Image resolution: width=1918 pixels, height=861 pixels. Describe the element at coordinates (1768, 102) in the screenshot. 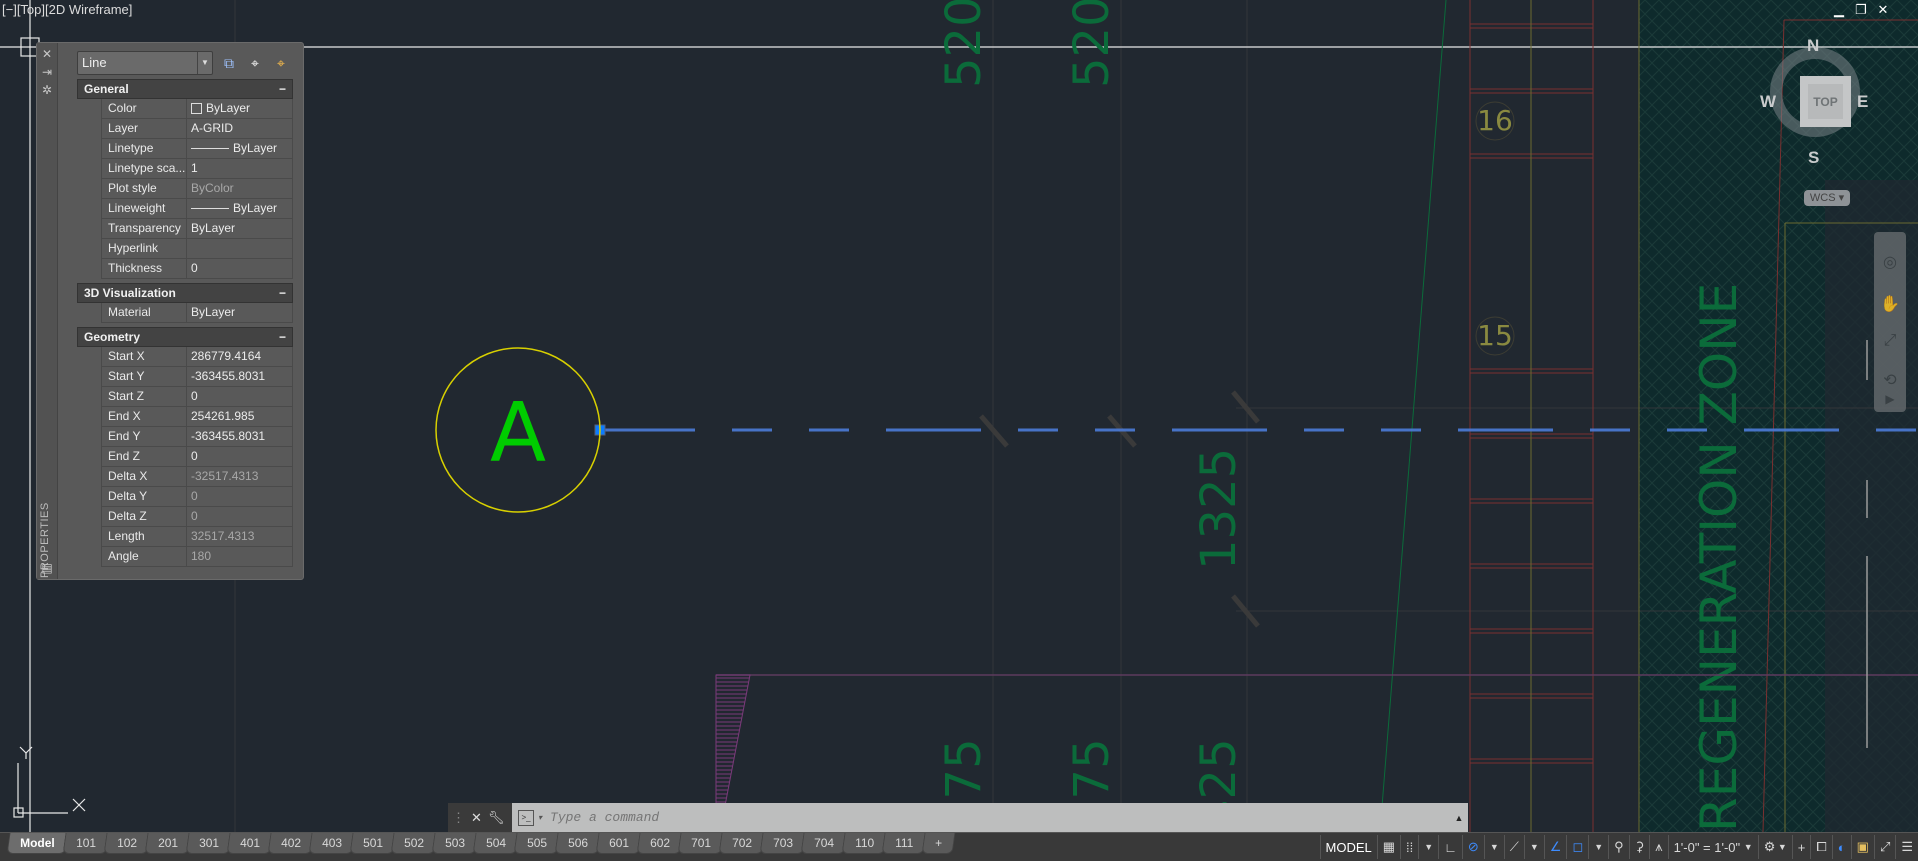

I see `compass-west: W` at that location.